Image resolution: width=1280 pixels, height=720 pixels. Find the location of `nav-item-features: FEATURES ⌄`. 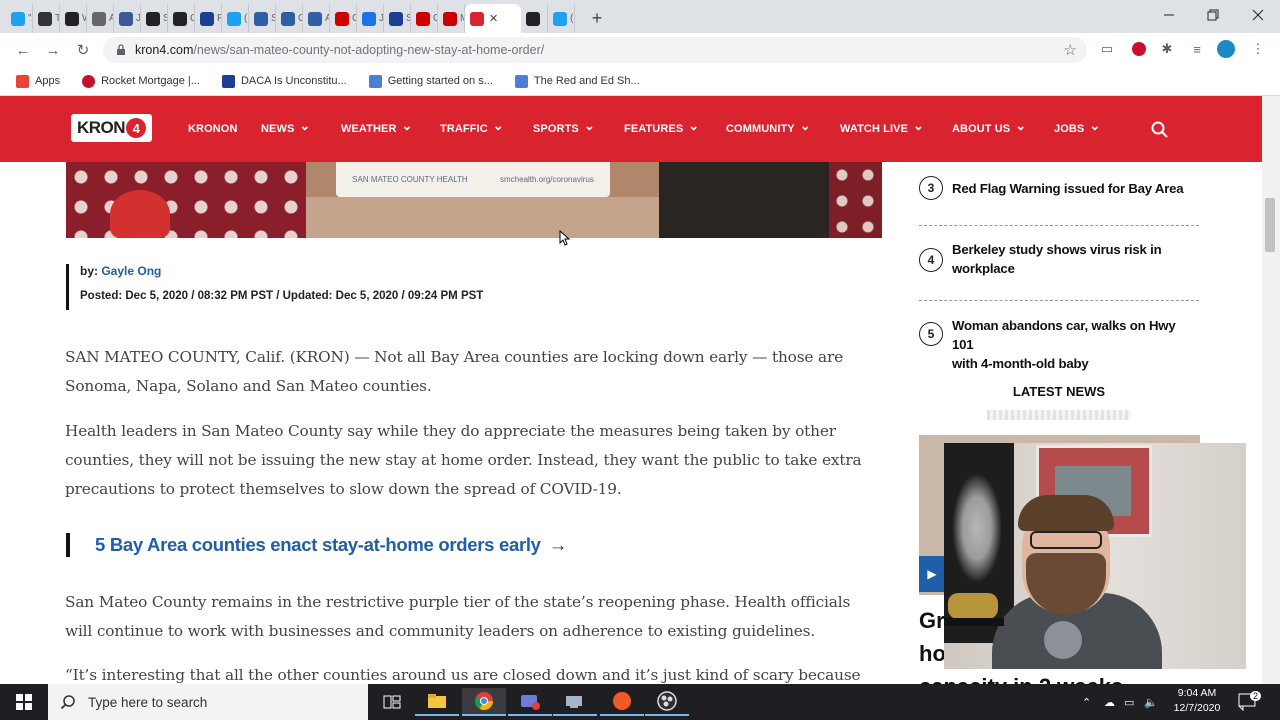

nav-item-features: FEATURES ⌄ is located at coordinates (661, 129).